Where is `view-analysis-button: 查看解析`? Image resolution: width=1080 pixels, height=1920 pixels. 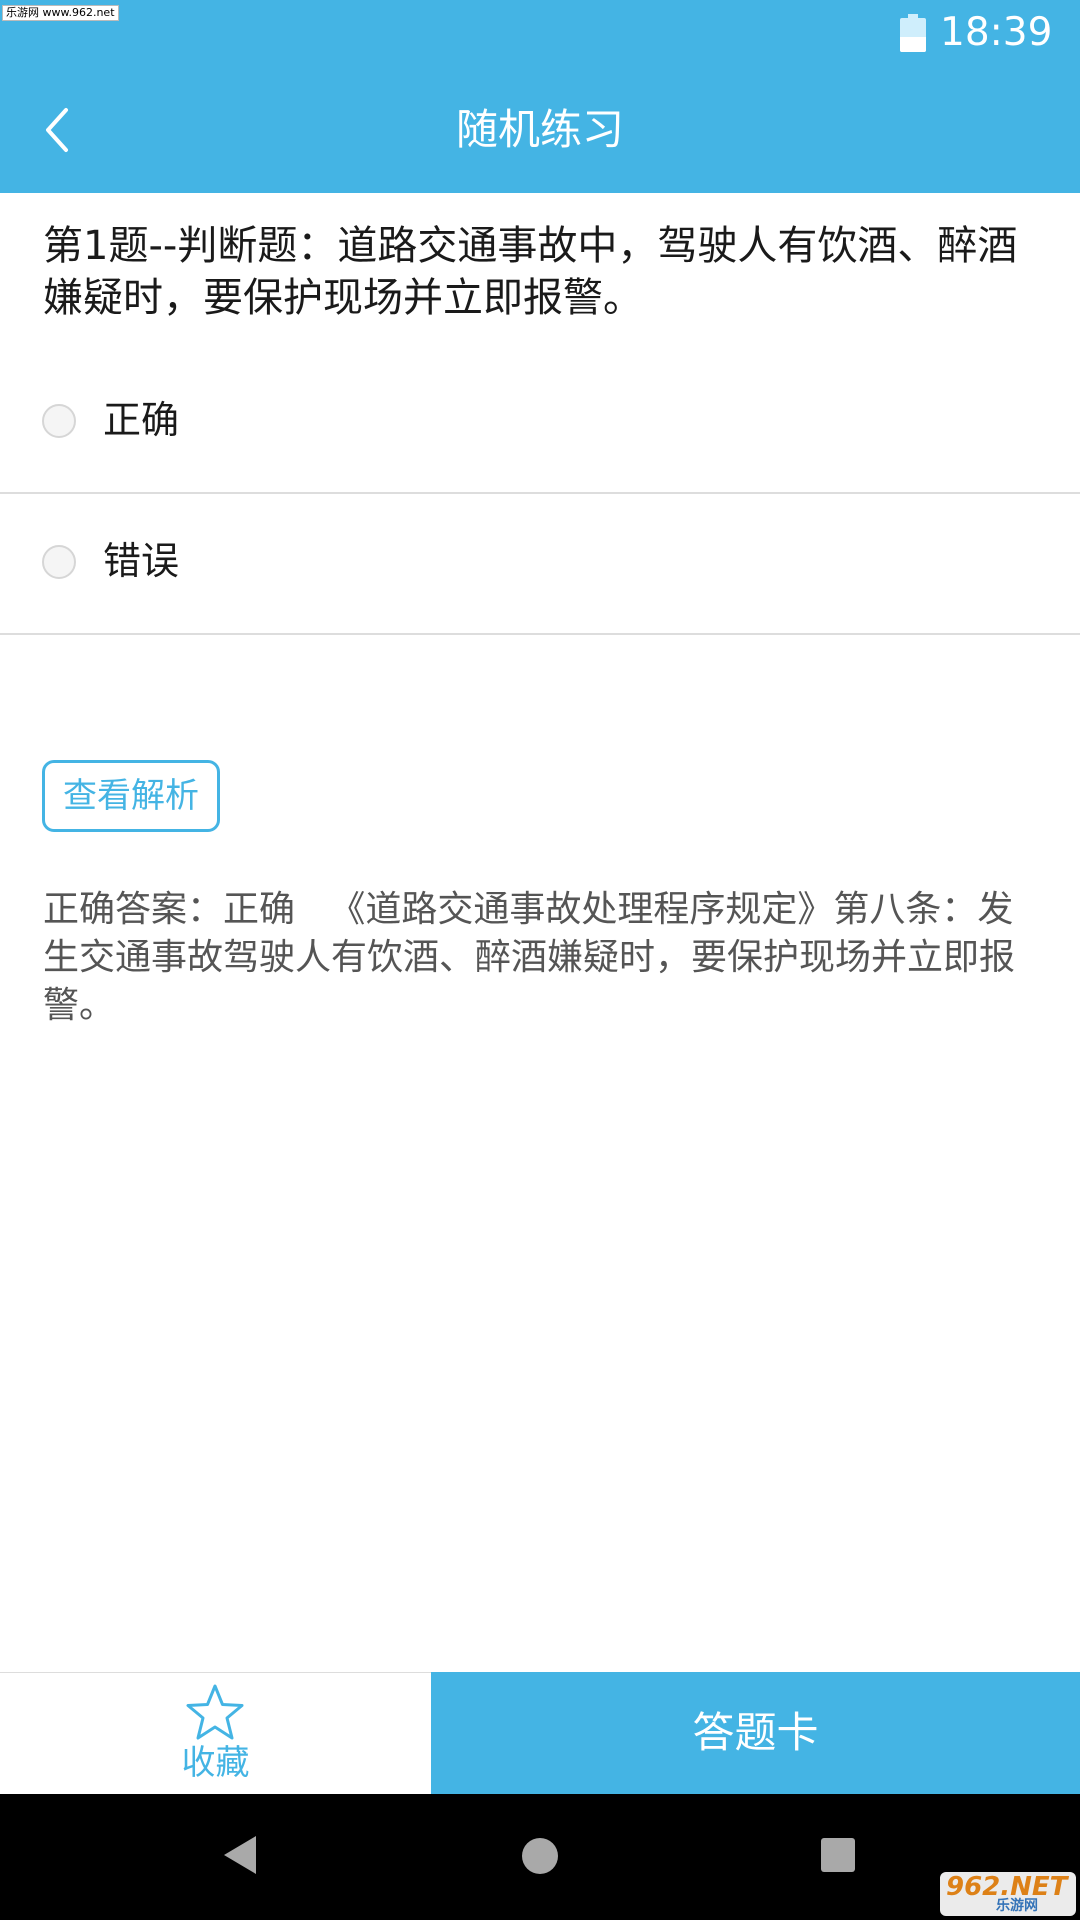 view-analysis-button: 查看解析 is located at coordinates (131, 796).